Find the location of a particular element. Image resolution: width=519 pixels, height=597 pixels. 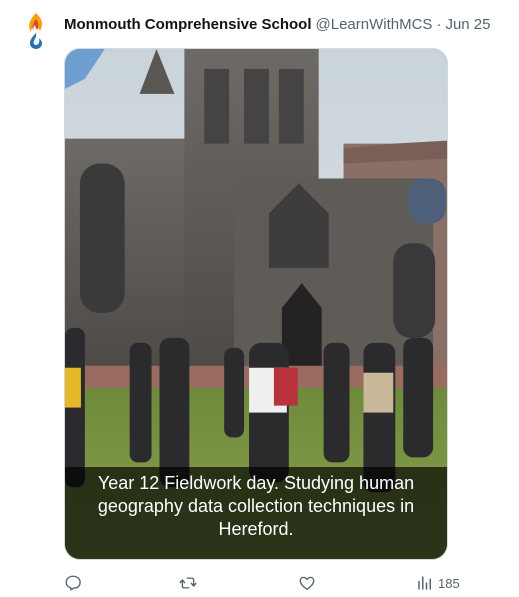

retweet-button is located at coordinates (188, 583).